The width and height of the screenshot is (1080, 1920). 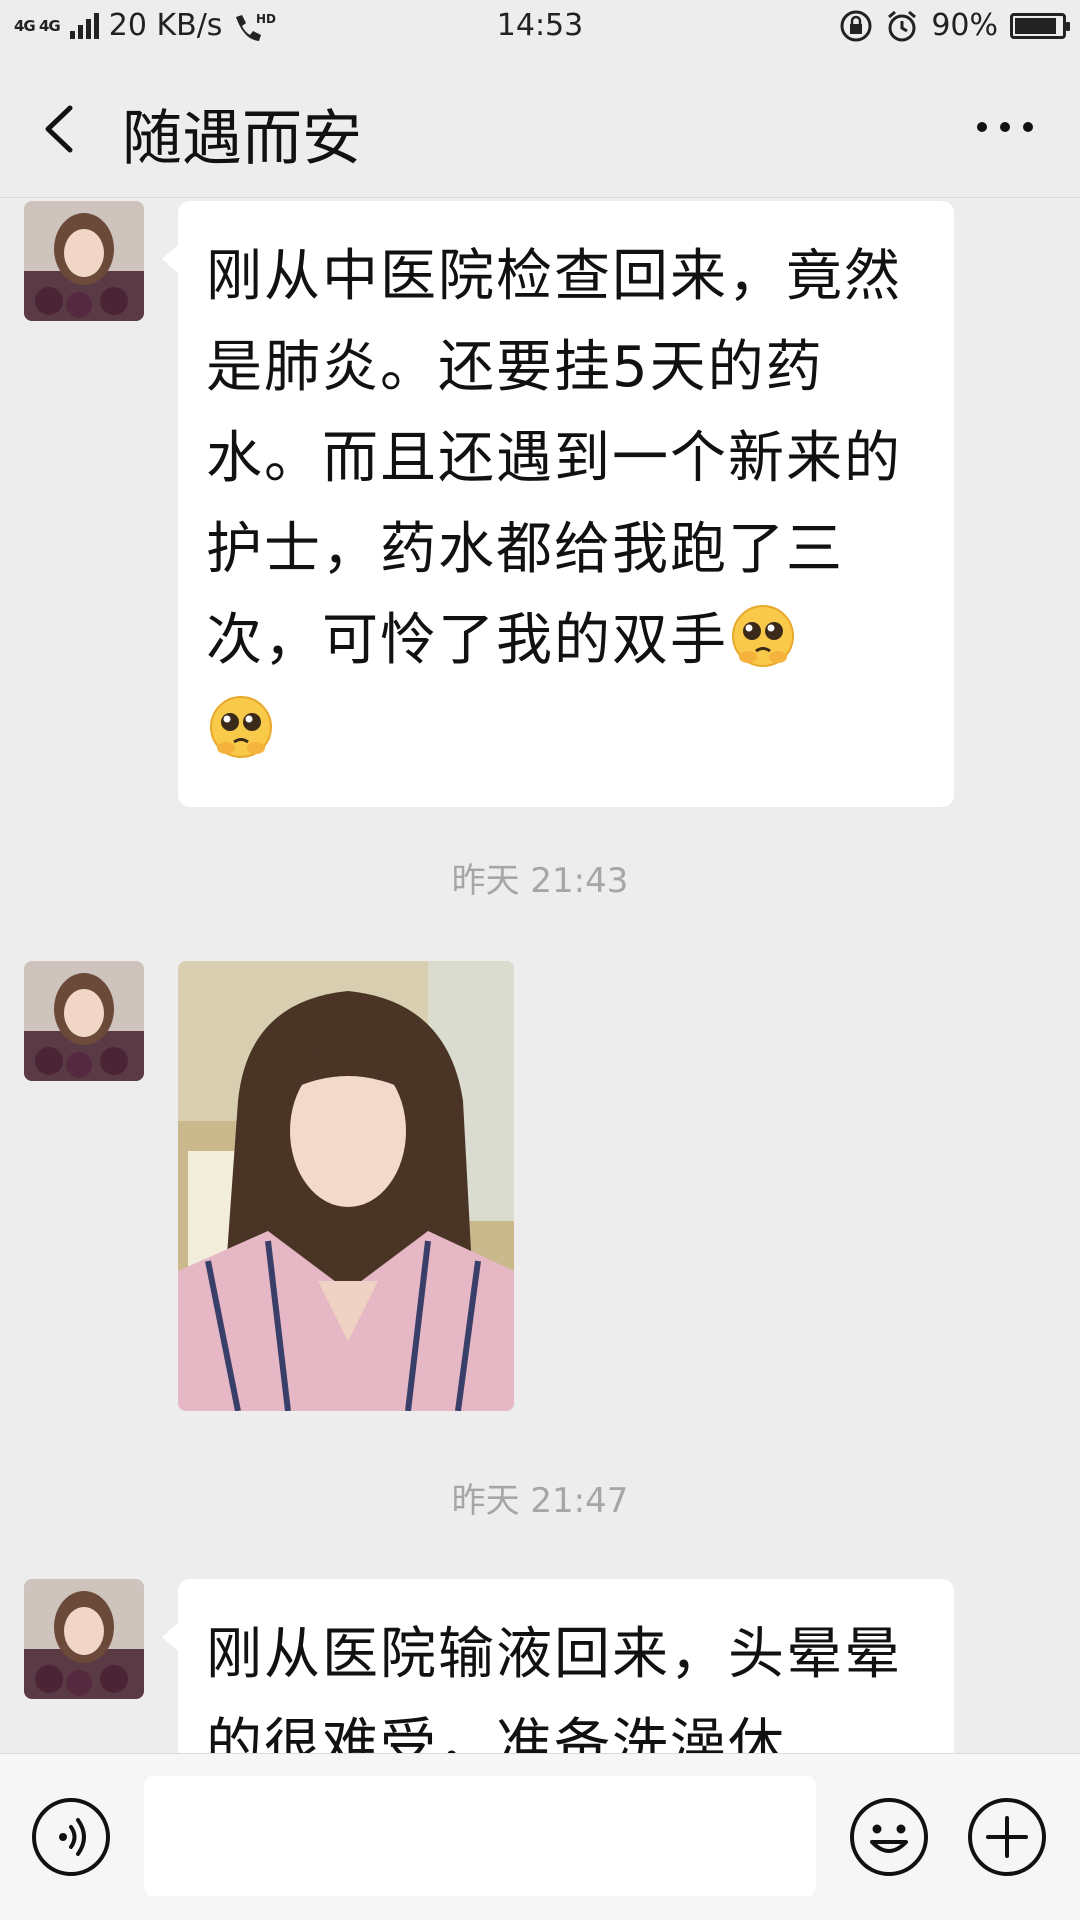 What do you see at coordinates (554, 1687) in the screenshot?
I see `message-text: 刚从医院输液回来，头晕晕的很难受，准备洗澡休` at bounding box center [554, 1687].